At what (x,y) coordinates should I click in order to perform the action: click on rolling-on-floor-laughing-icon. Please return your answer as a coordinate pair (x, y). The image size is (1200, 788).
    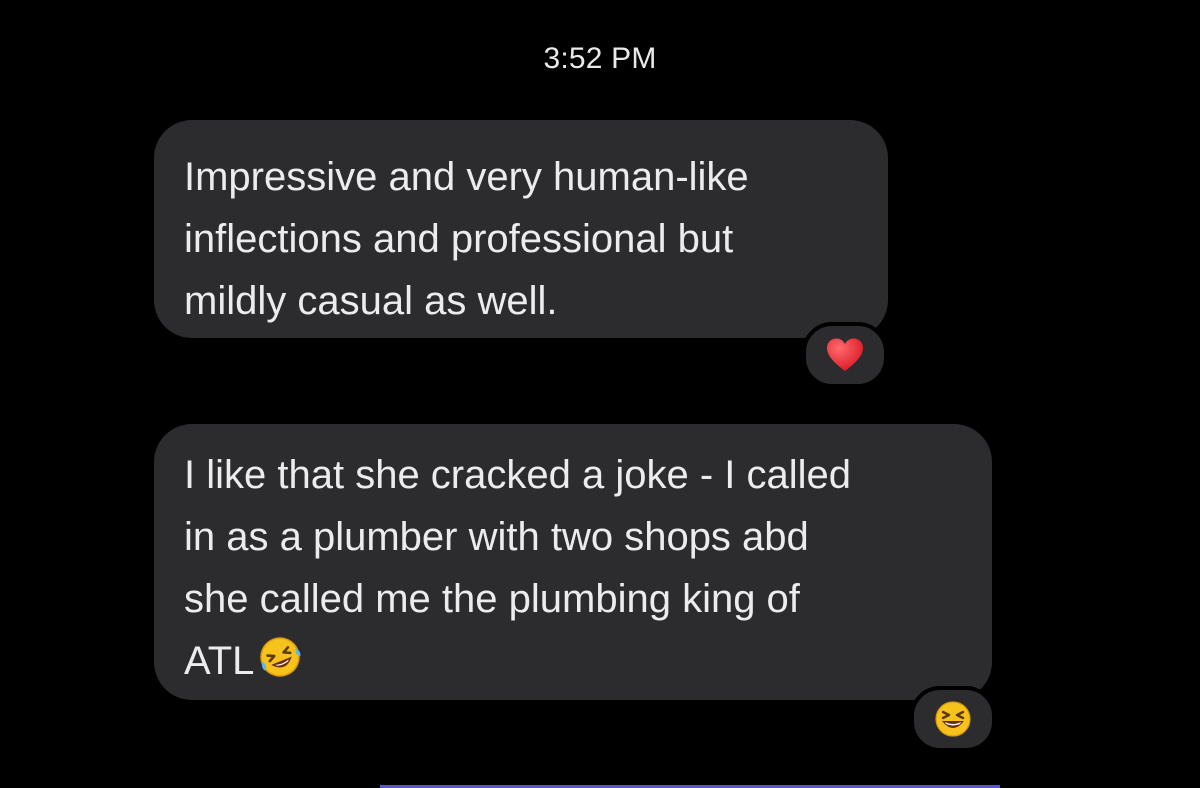
    Looking at the image, I should click on (280, 666).